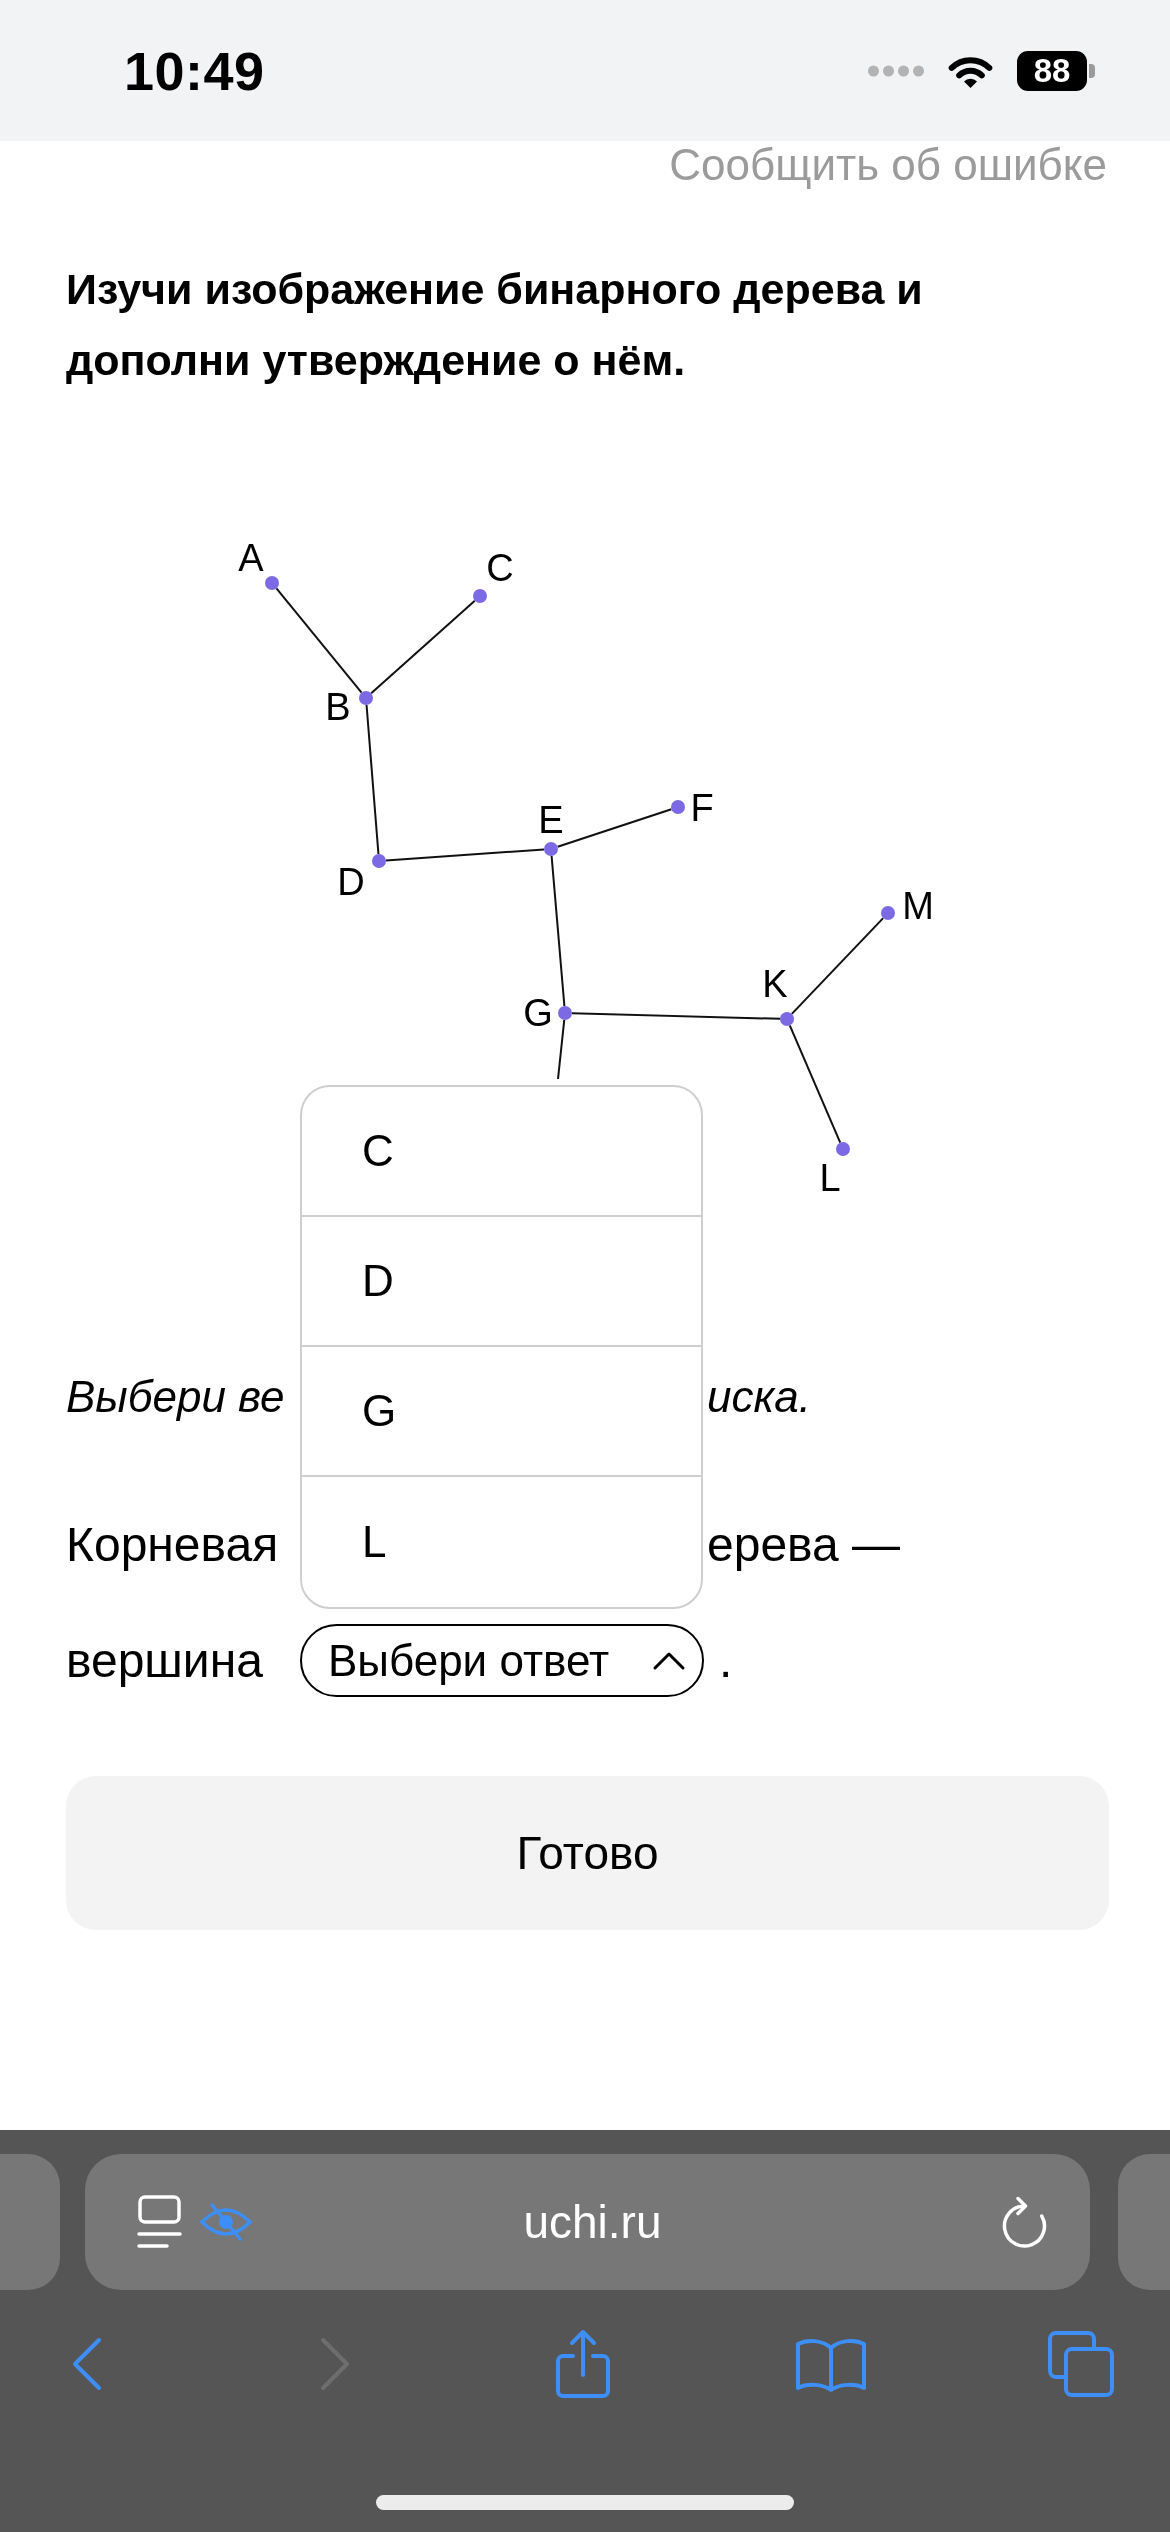  I want to click on node-label: C, so click(500, 568).